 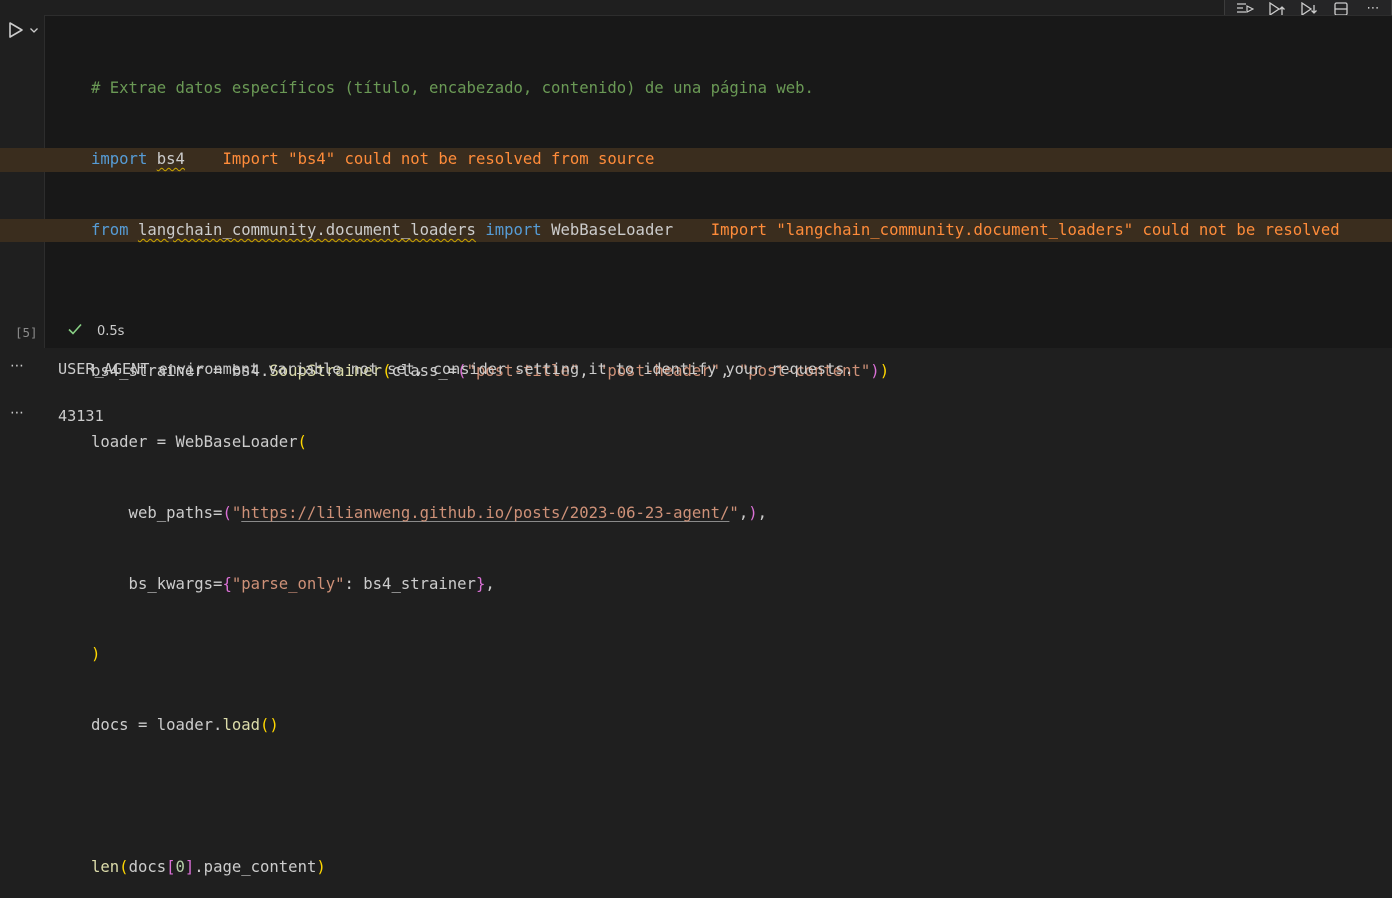 I want to click on code-token: web_paths=, so click(x=157, y=512).